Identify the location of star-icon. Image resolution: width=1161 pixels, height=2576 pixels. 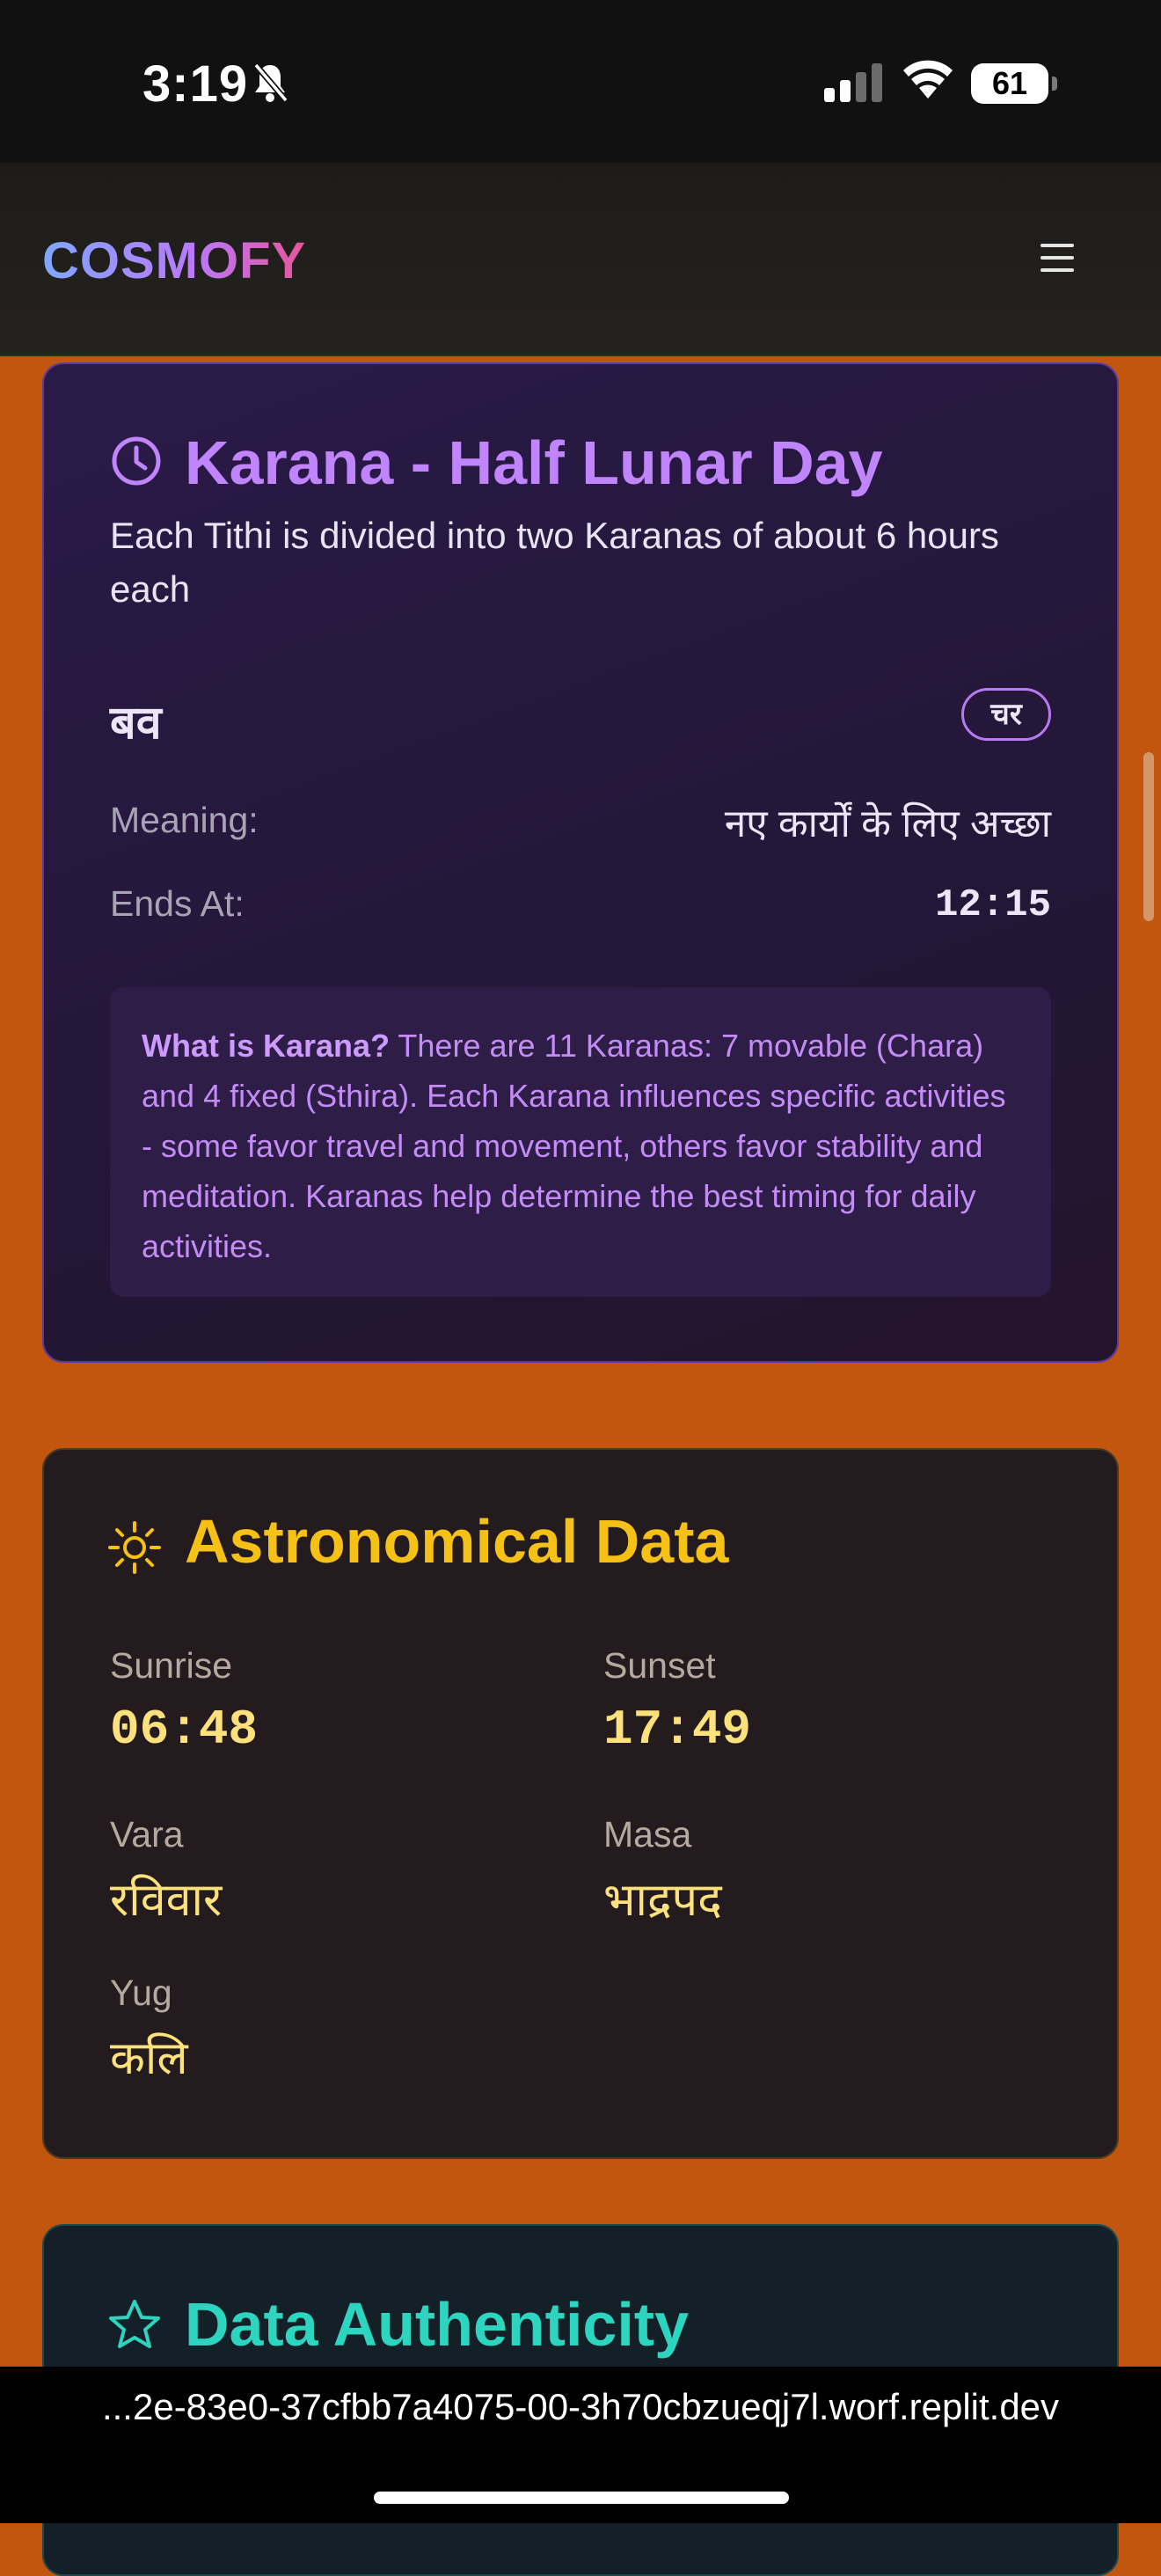
(134, 2324).